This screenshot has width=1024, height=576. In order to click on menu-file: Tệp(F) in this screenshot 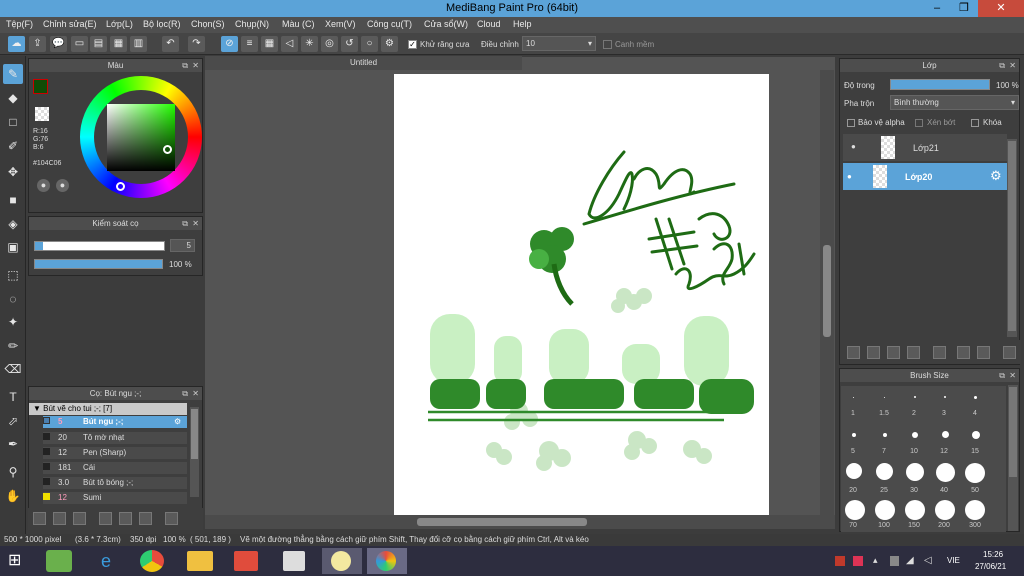, I will do `click(19, 24)`.